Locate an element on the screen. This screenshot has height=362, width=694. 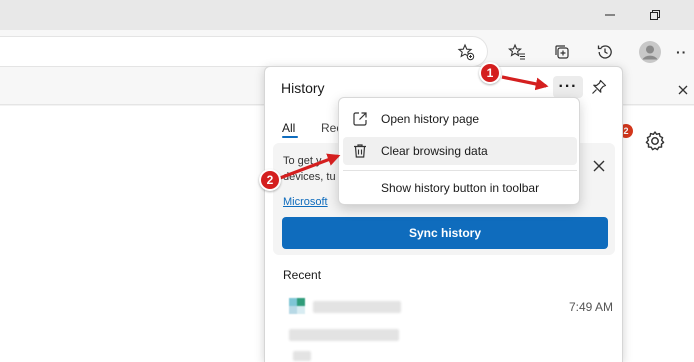
entry-time: 7:49 AM is located at coordinates (590, 307).